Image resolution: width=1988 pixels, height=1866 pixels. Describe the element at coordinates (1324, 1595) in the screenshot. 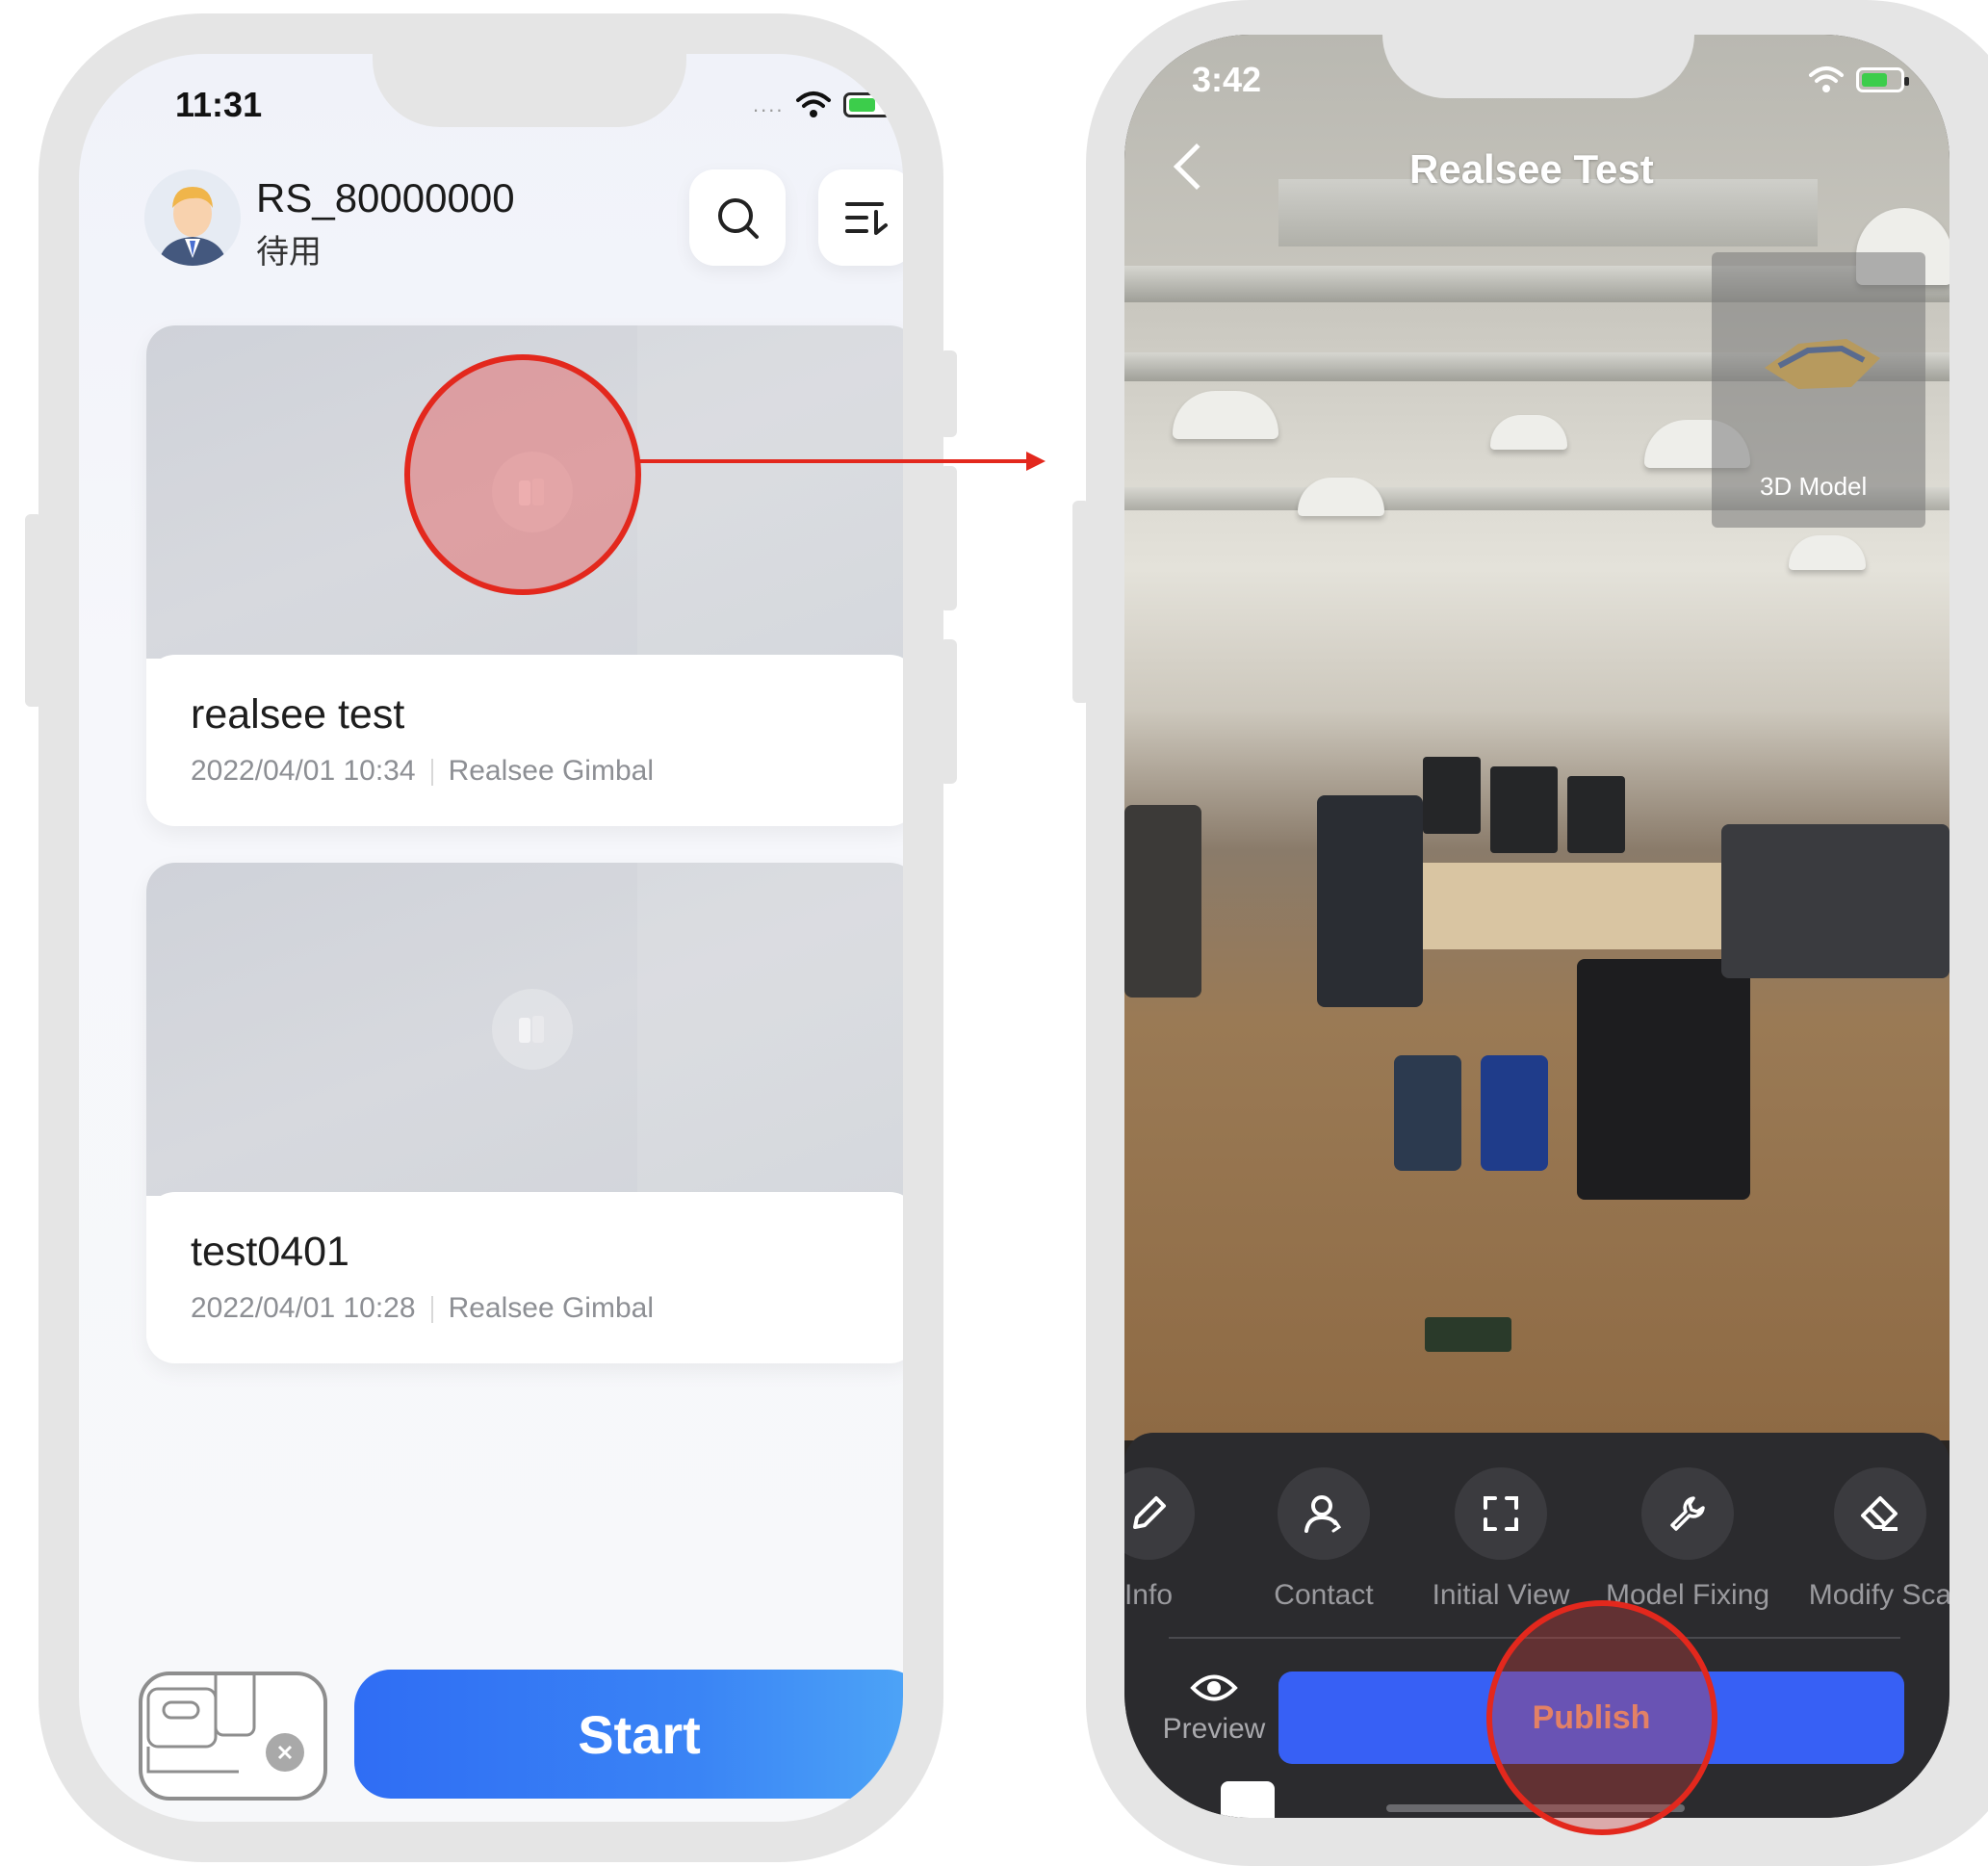

I see `tool-label: Contact` at that location.